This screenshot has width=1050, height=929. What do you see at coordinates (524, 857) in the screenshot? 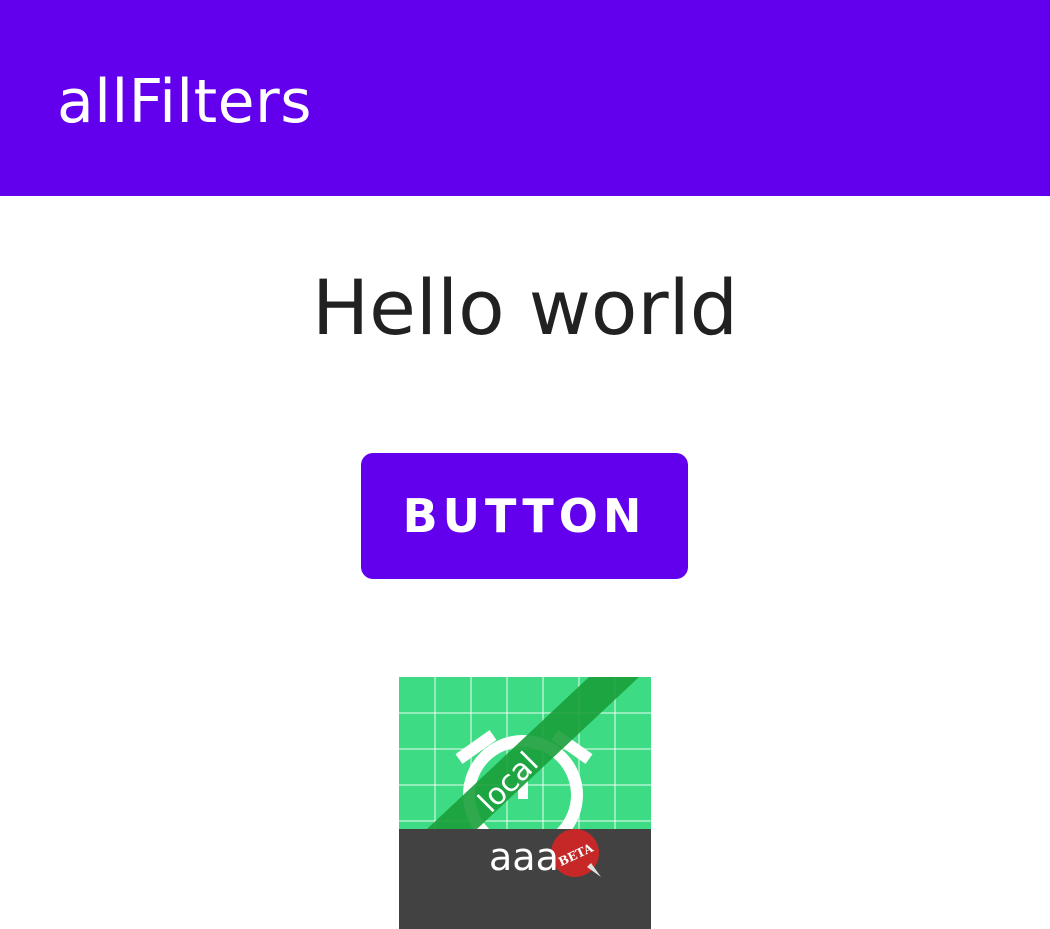
I see `icon-name-label: aaa` at bounding box center [524, 857].